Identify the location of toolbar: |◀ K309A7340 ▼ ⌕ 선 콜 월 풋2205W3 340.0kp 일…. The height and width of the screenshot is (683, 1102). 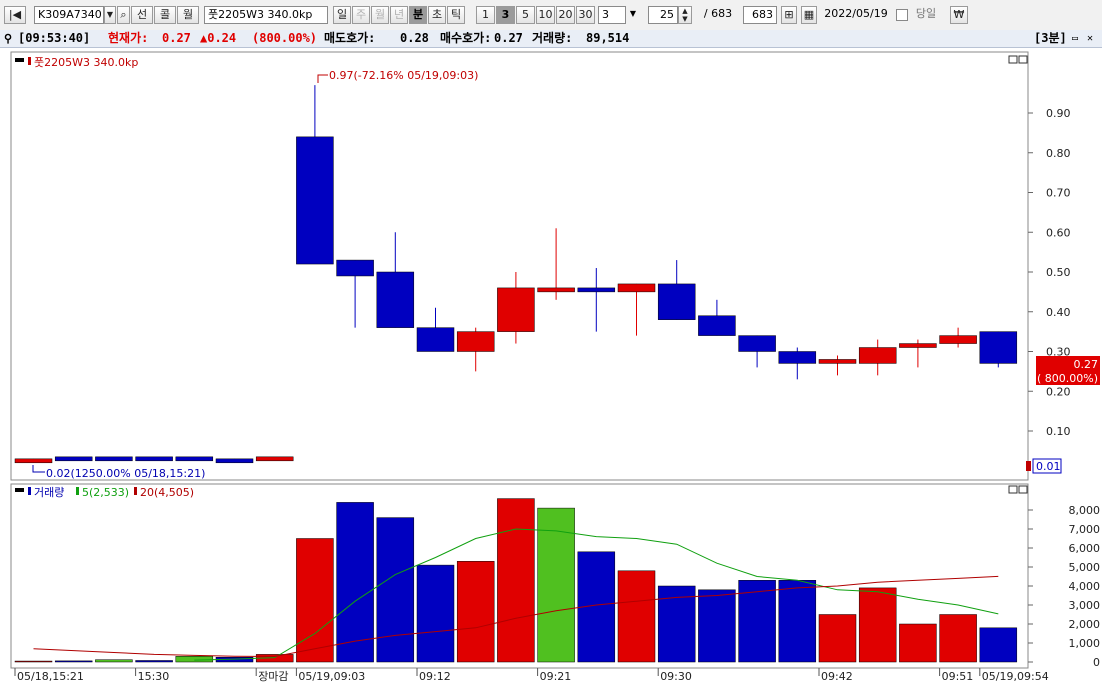
(551, 15).